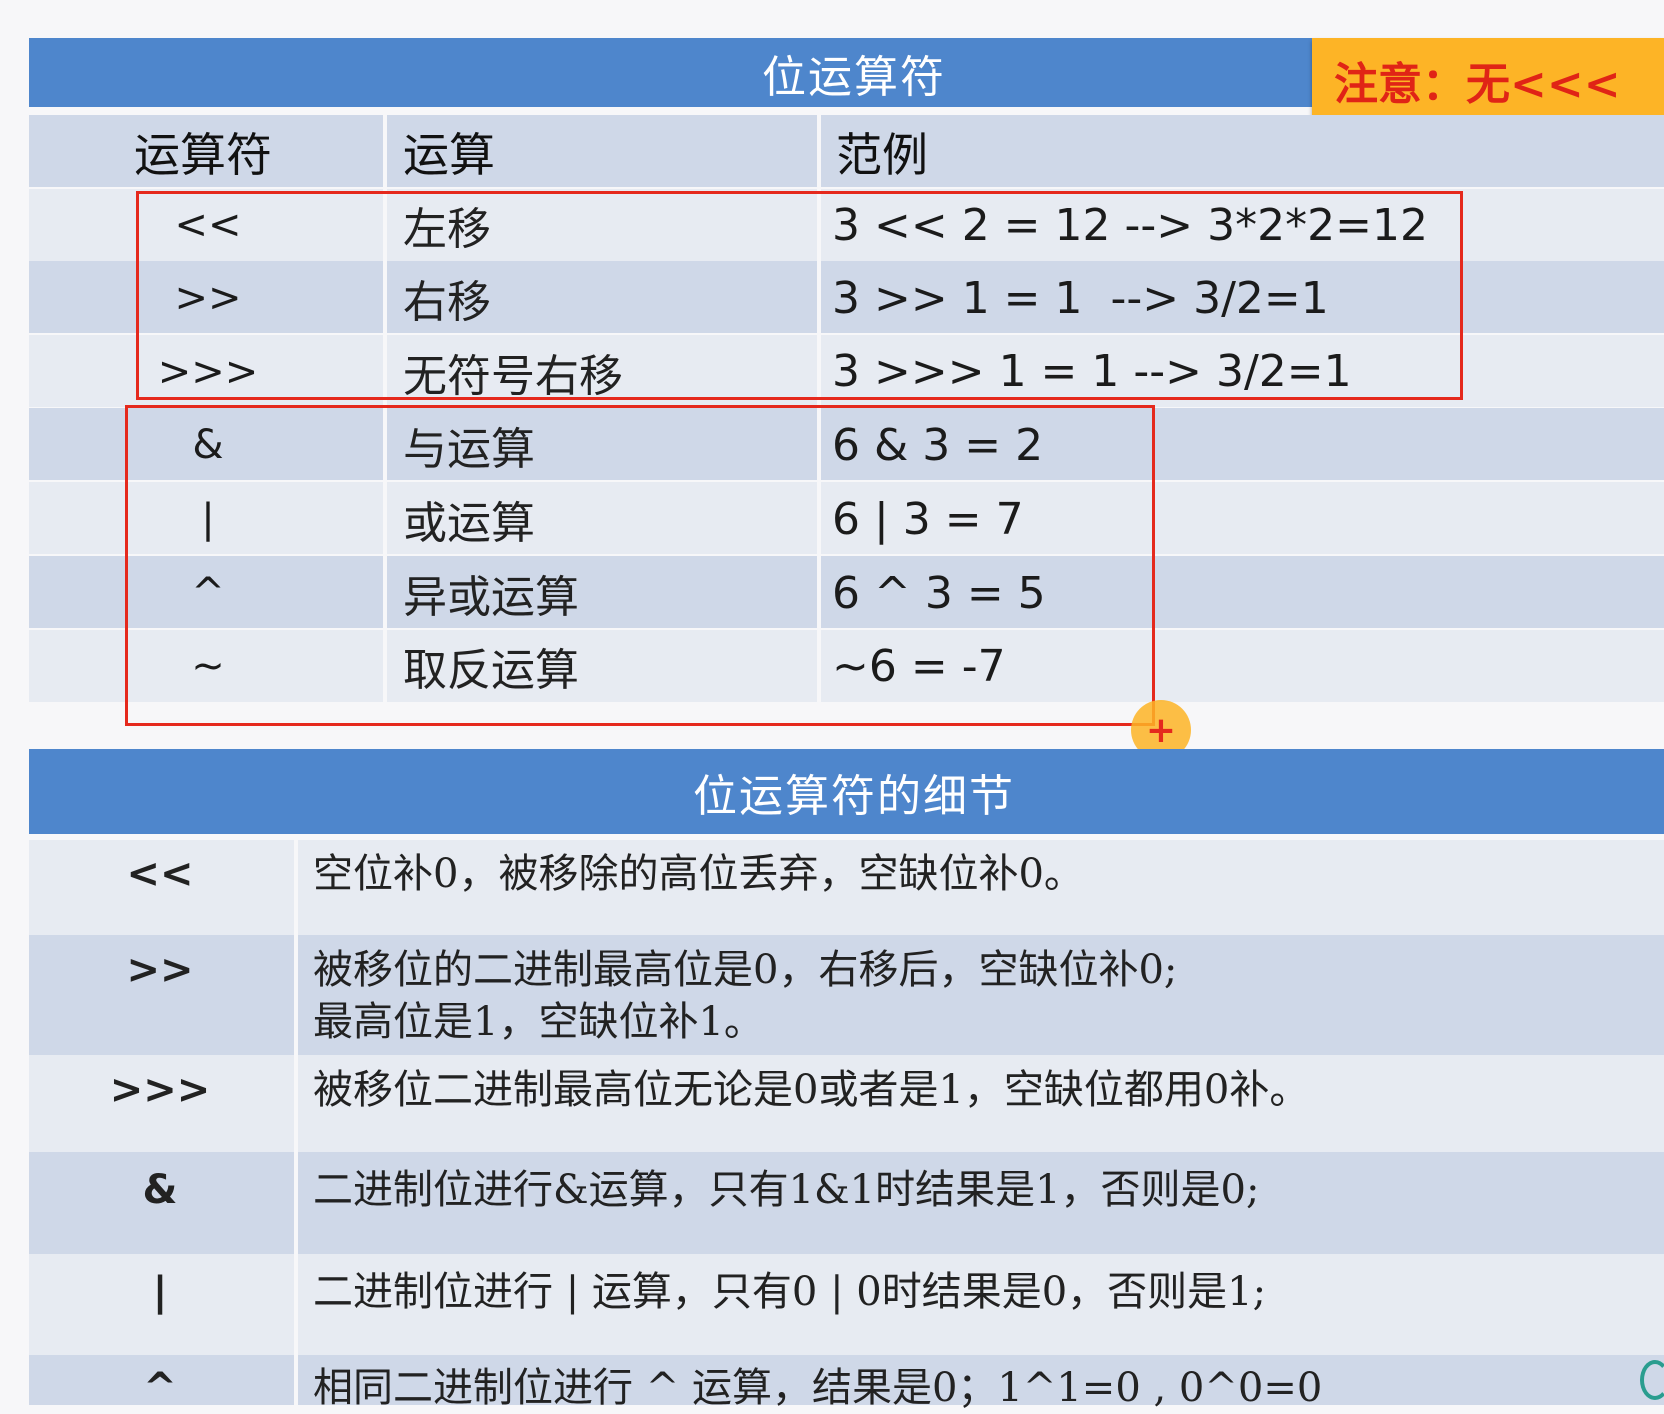  What do you see at coordinates (790, 1292) in the screenshot?
I see `description-cell: 二进制位进行 | 运算，只有0 | 0时结果是0，否则是1;` at bounding box center [790, 1292].